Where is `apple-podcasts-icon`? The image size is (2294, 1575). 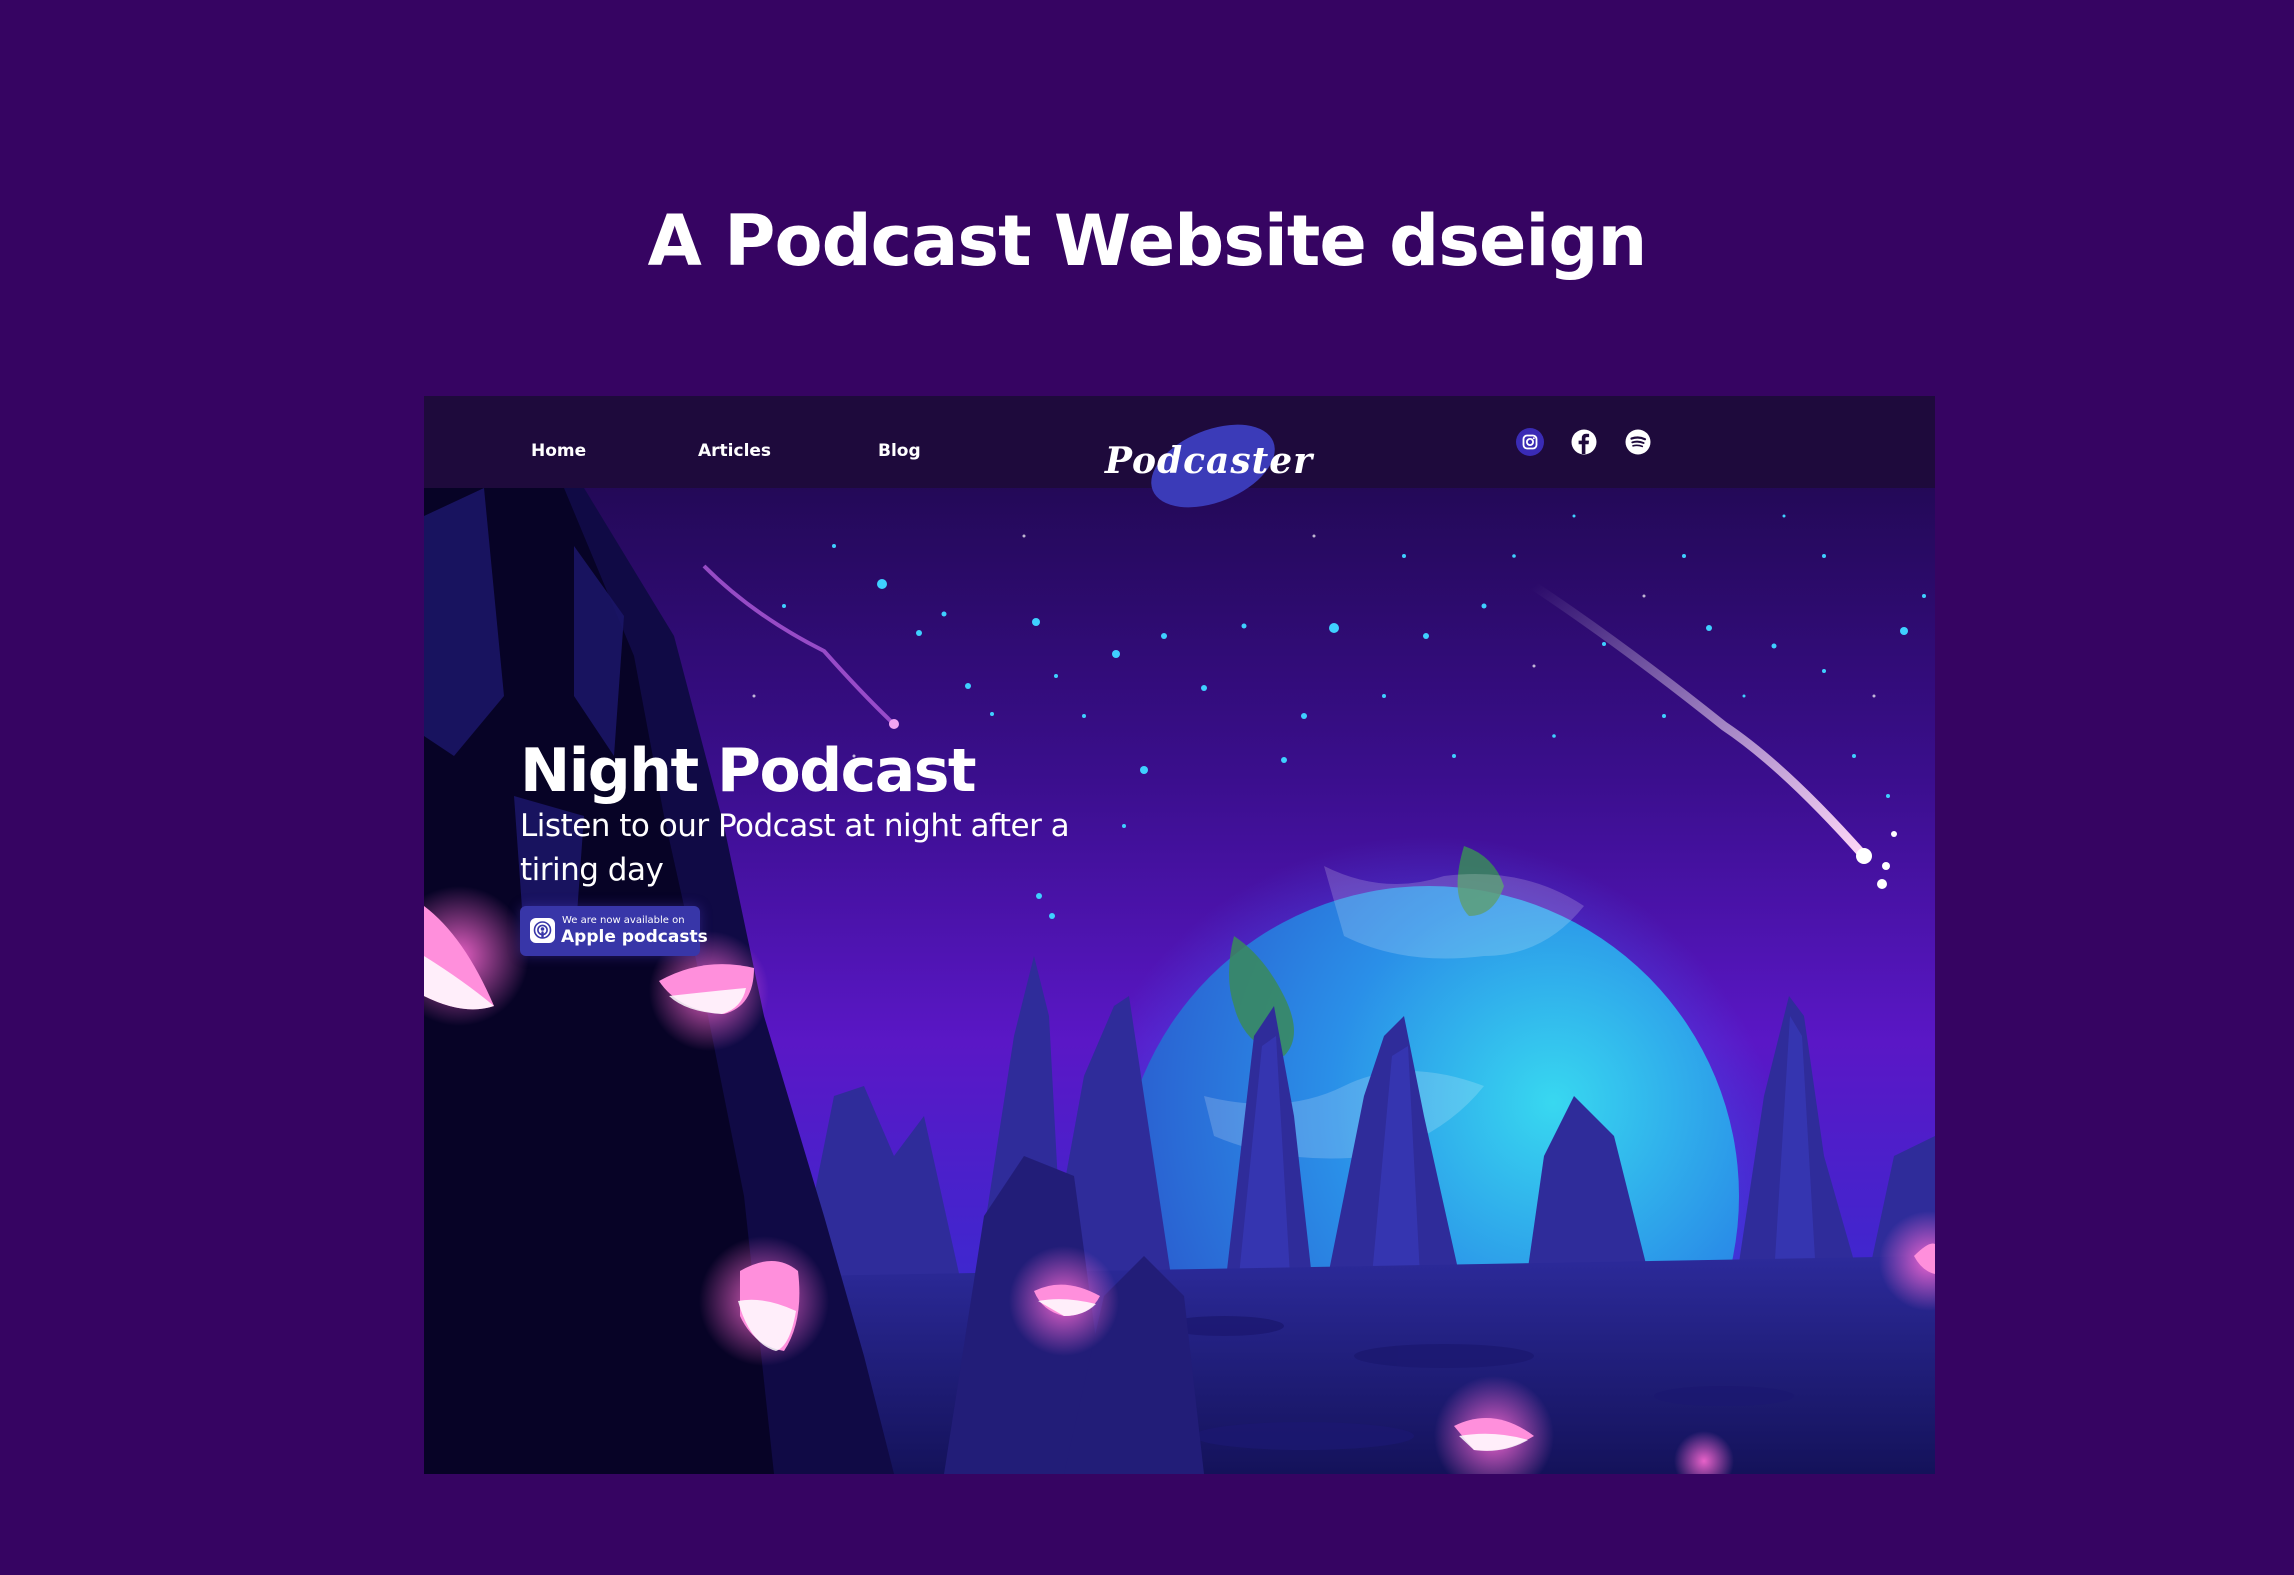
apple-podcasts-icon is located at coordinates (542, 930).